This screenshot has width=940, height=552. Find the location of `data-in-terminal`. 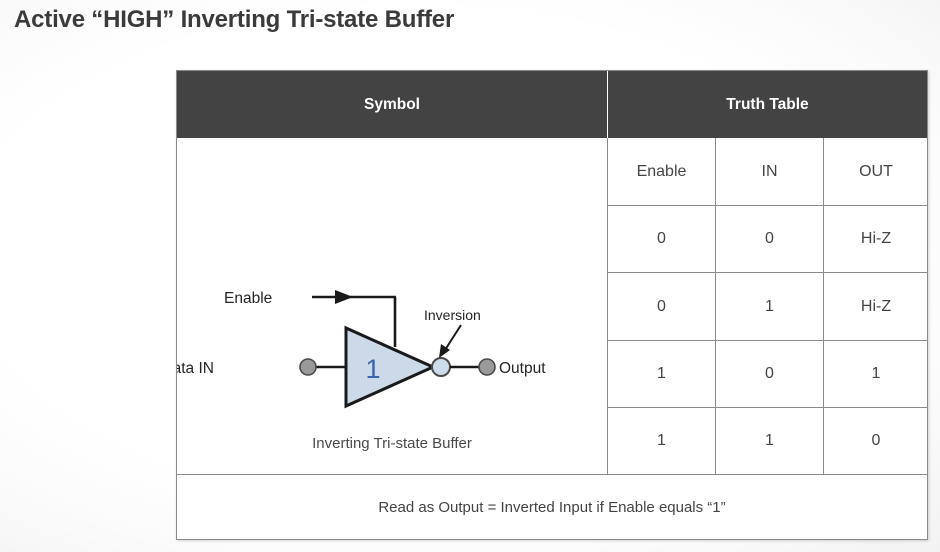

data-in-terminal is located at coordinates (308, 367).